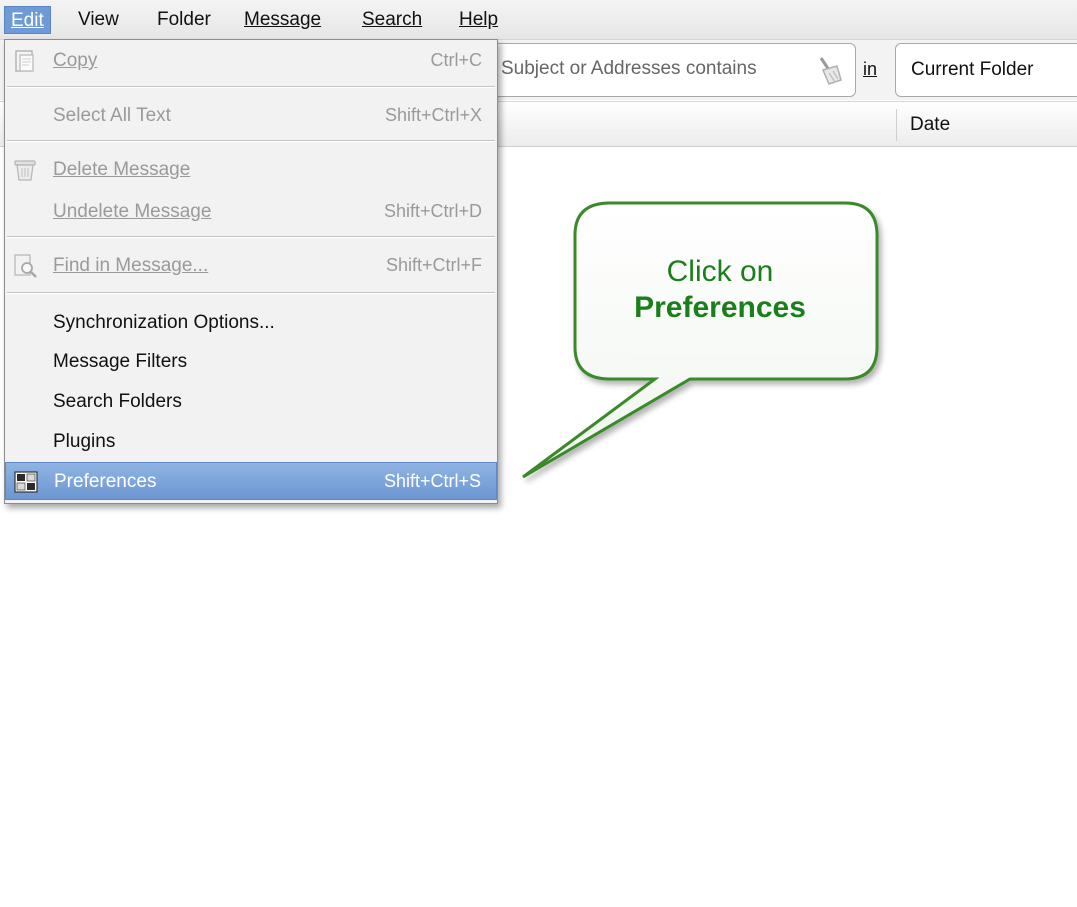  Describe the element at coordinates (433, 115) in the screenshot. I see `select-all-shortcut: Shift+Ctrl+X` at that location.